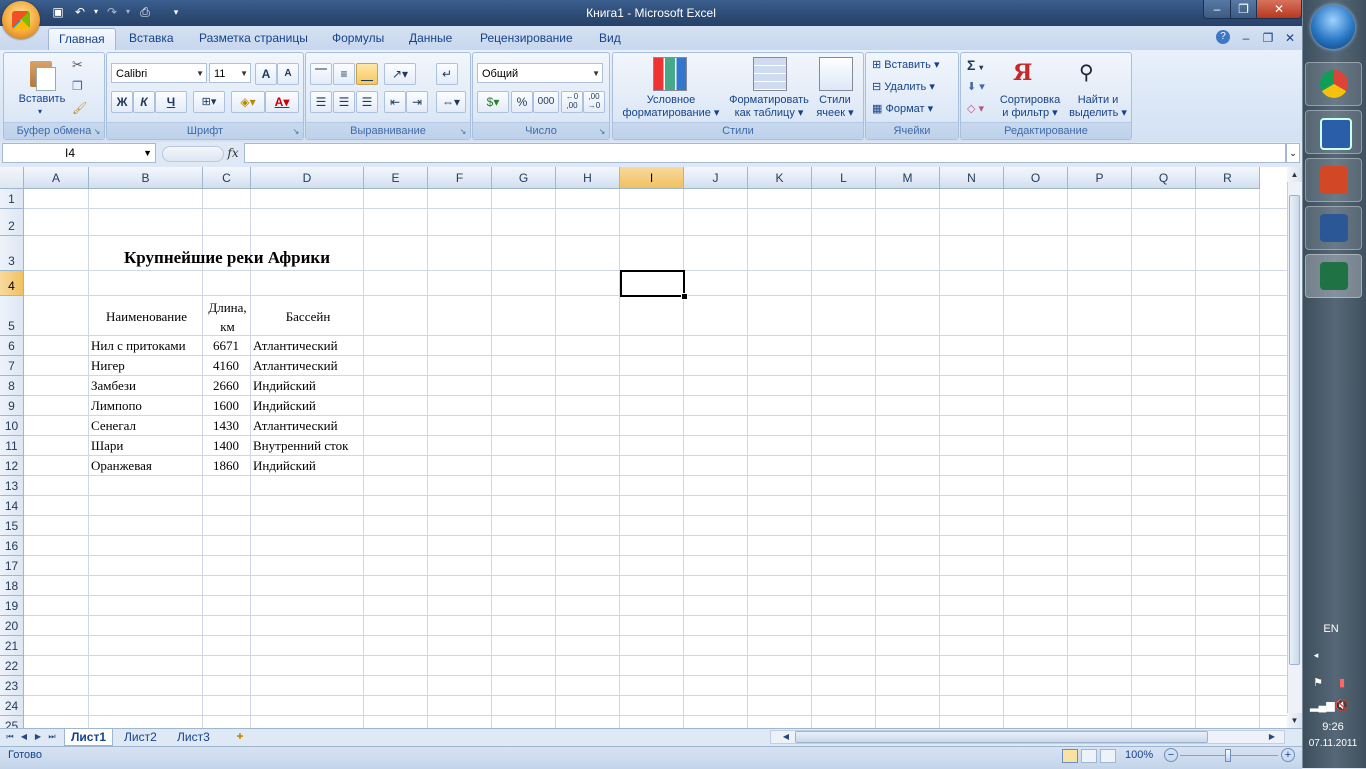 The width and height of the screenshot is (1366, 769). What do you see at coordinates (12, 566) in the screenshot?
I see `row-header-17: 17` at bounding box center [12, 566].